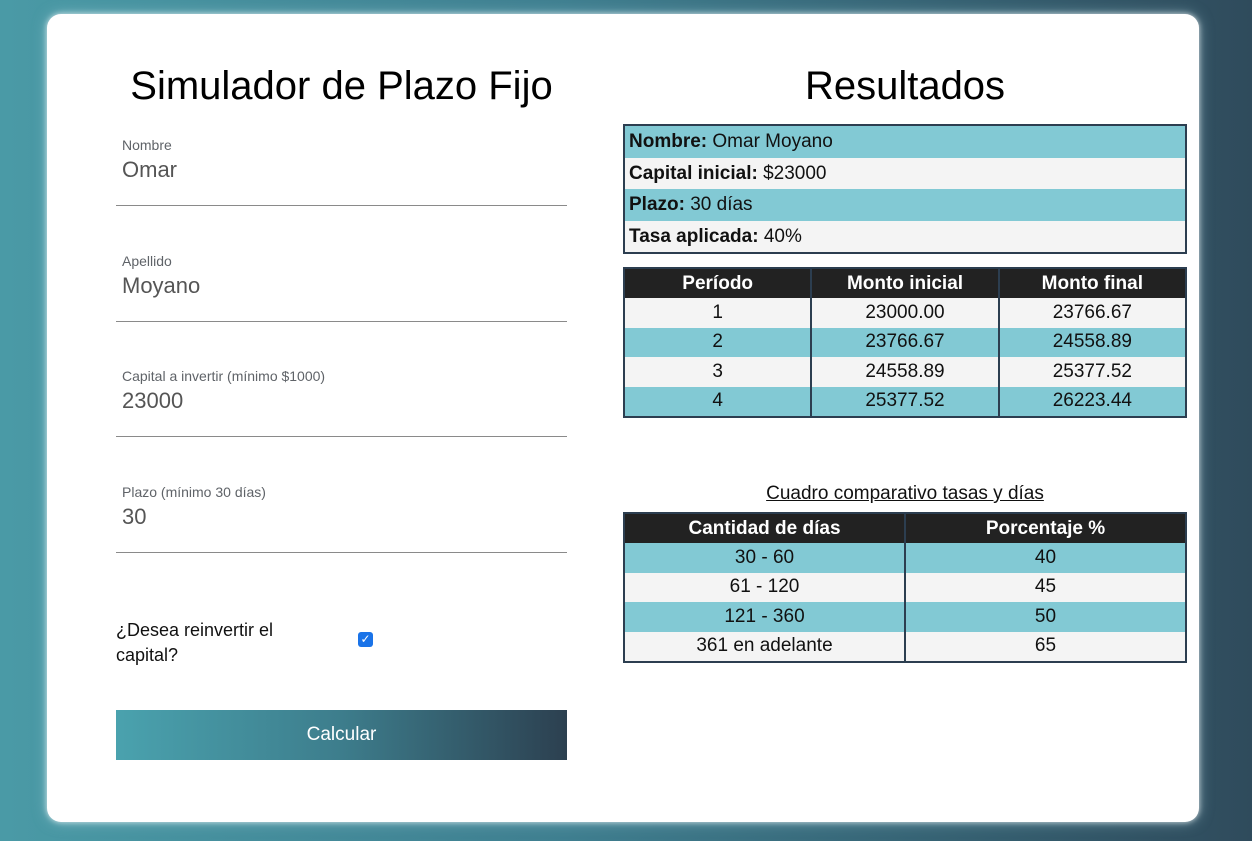  Describe the element at coordinates (765, 558) in the screenshot. I see `table-cell: 30 - 60` at that location.